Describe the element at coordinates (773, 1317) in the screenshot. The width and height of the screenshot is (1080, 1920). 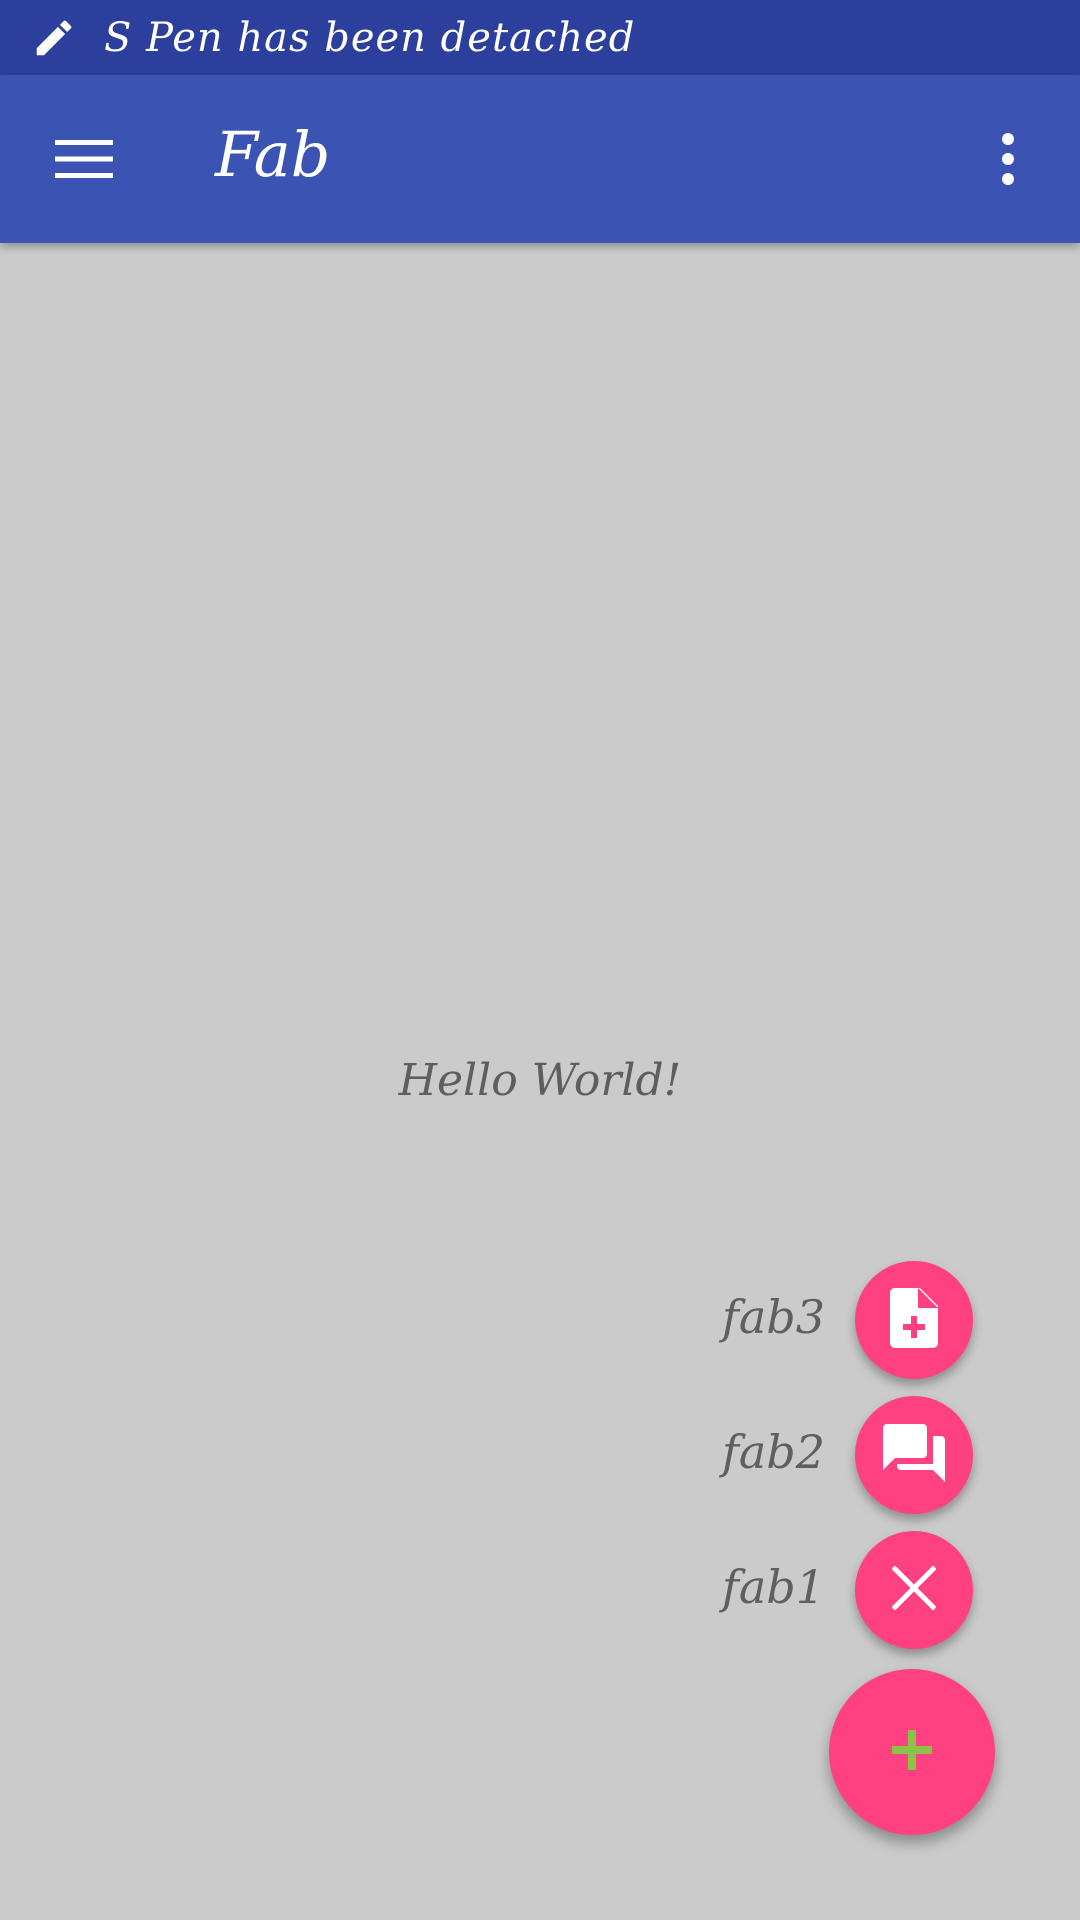
I see `fab3-label: fab3` at that location.